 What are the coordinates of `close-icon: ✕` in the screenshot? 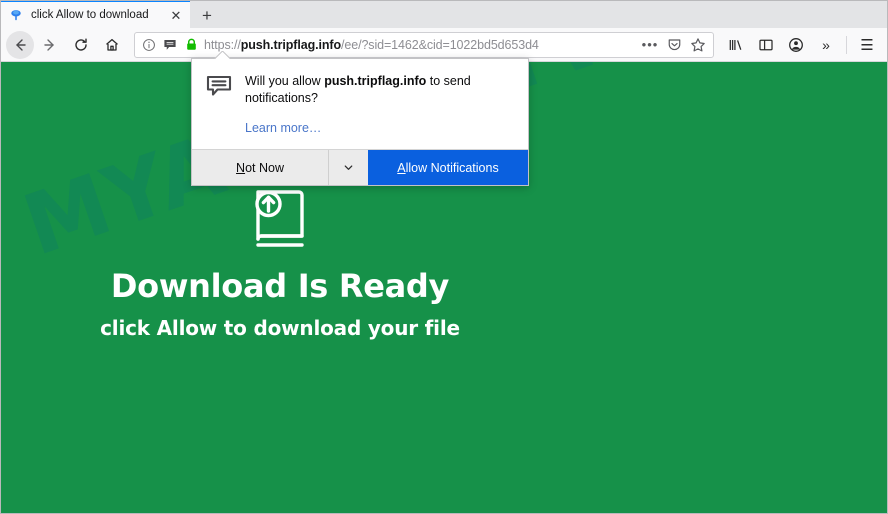 It's located at (176, 15).